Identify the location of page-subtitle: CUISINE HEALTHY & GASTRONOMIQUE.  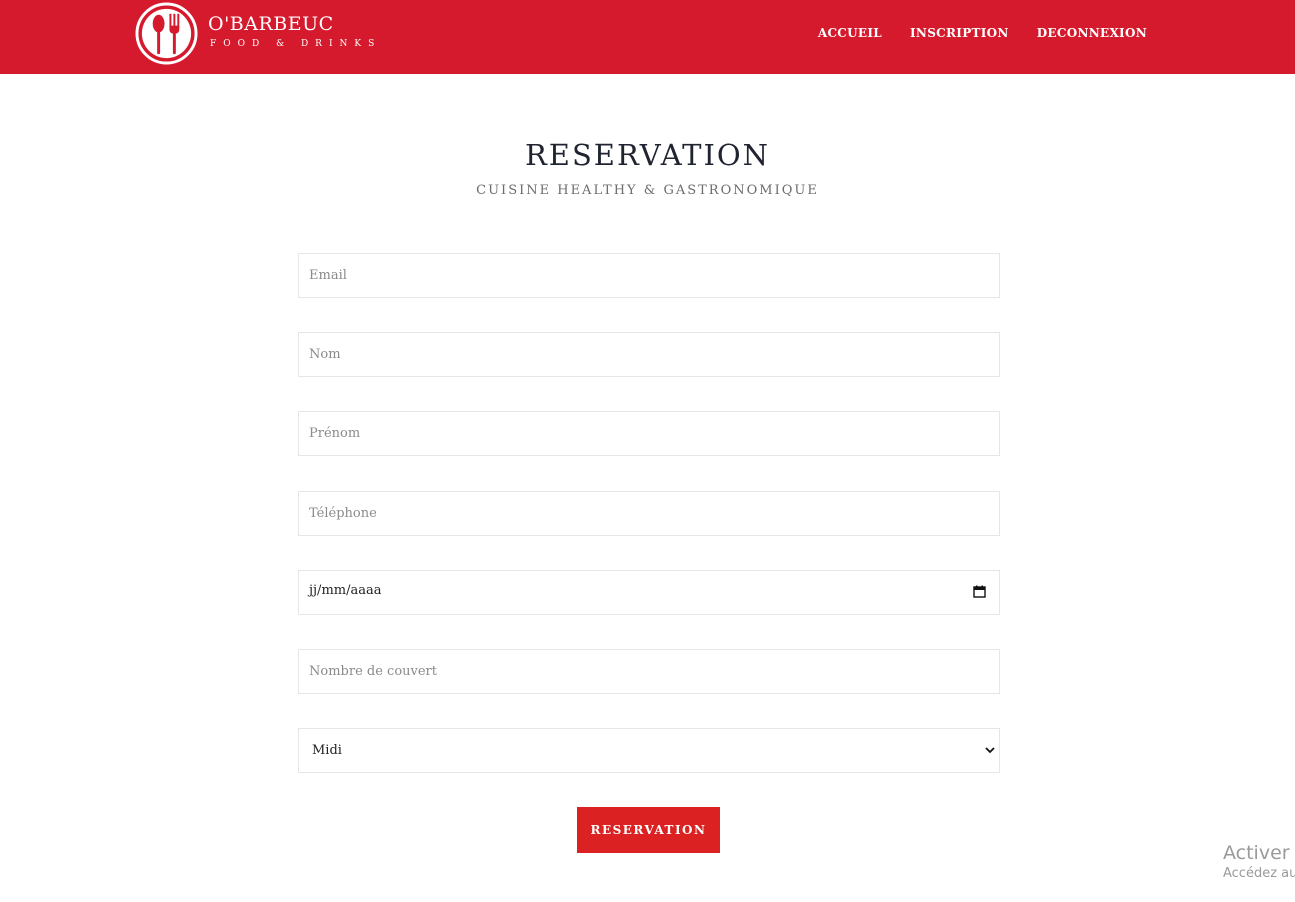
(647, 190).